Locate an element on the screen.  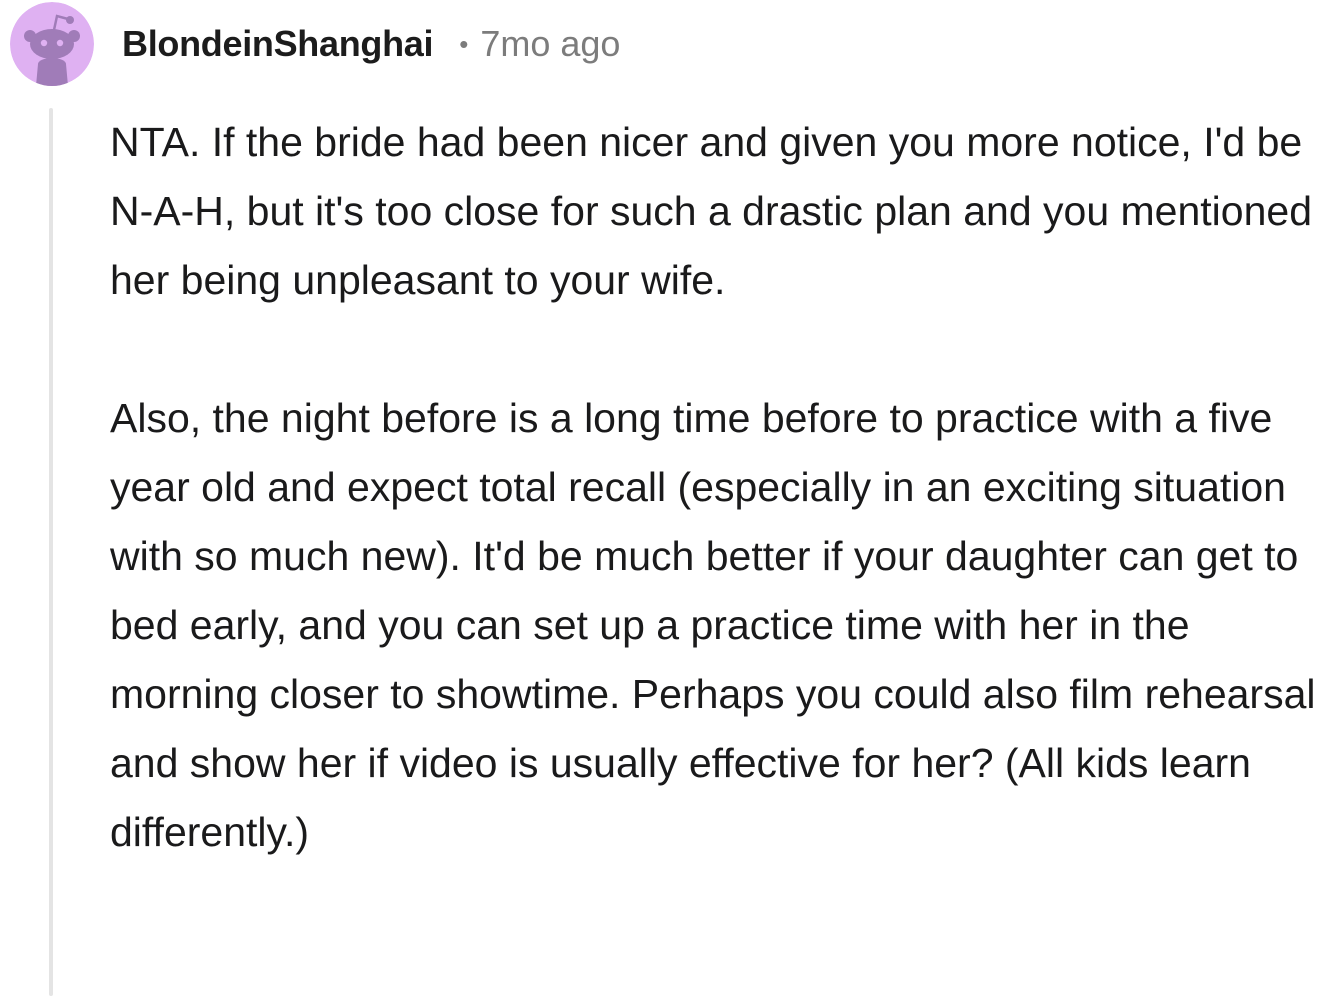
timestamp: 7mo ago is located at coordinates (550, 44).